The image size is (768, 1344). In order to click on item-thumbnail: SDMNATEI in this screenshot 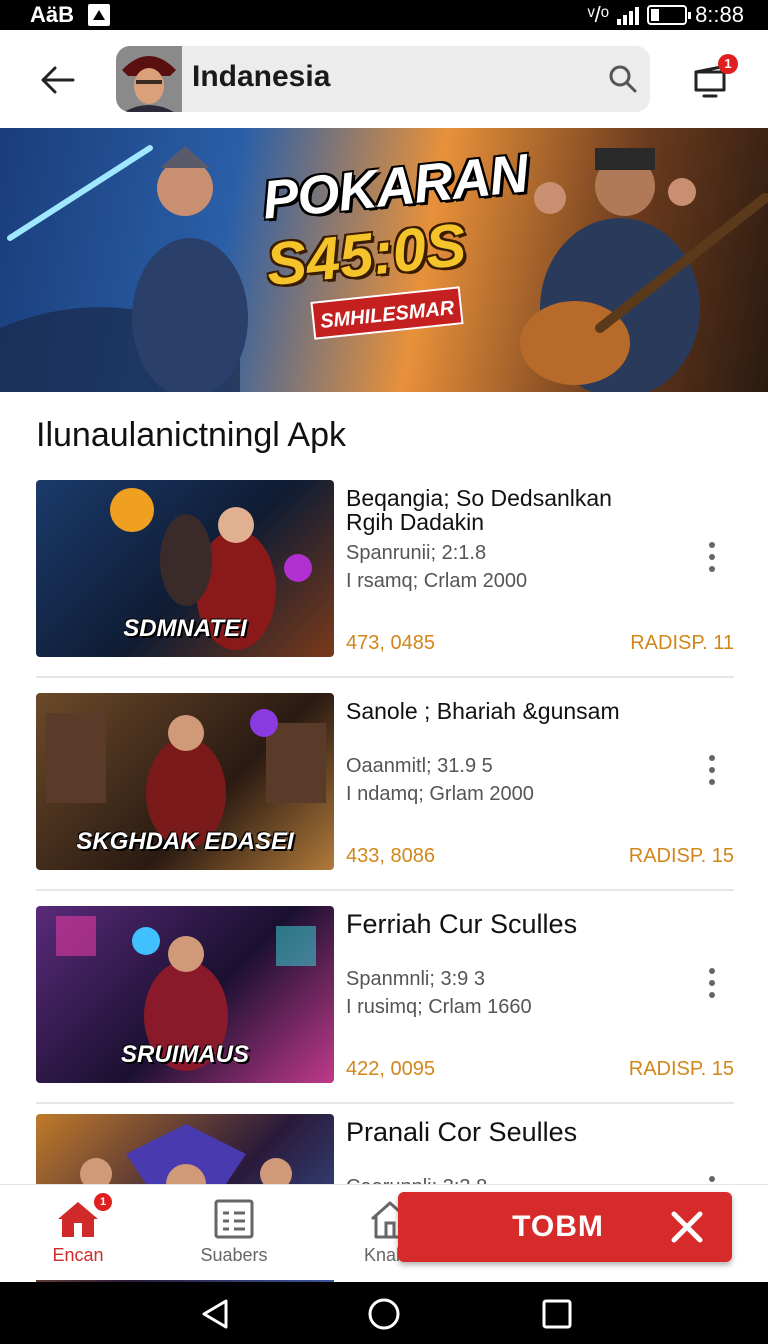, I will do `click(185, 568)`.